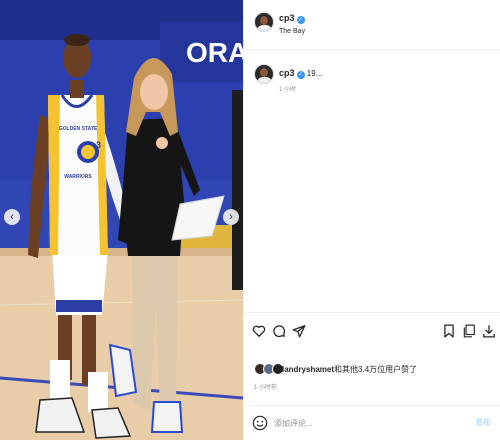 The width and height of the screenshot is (500, 440). What do you see at coordinates (264, 22) in the screenshot?
I see `avatar` at bounding box center [264, 22].